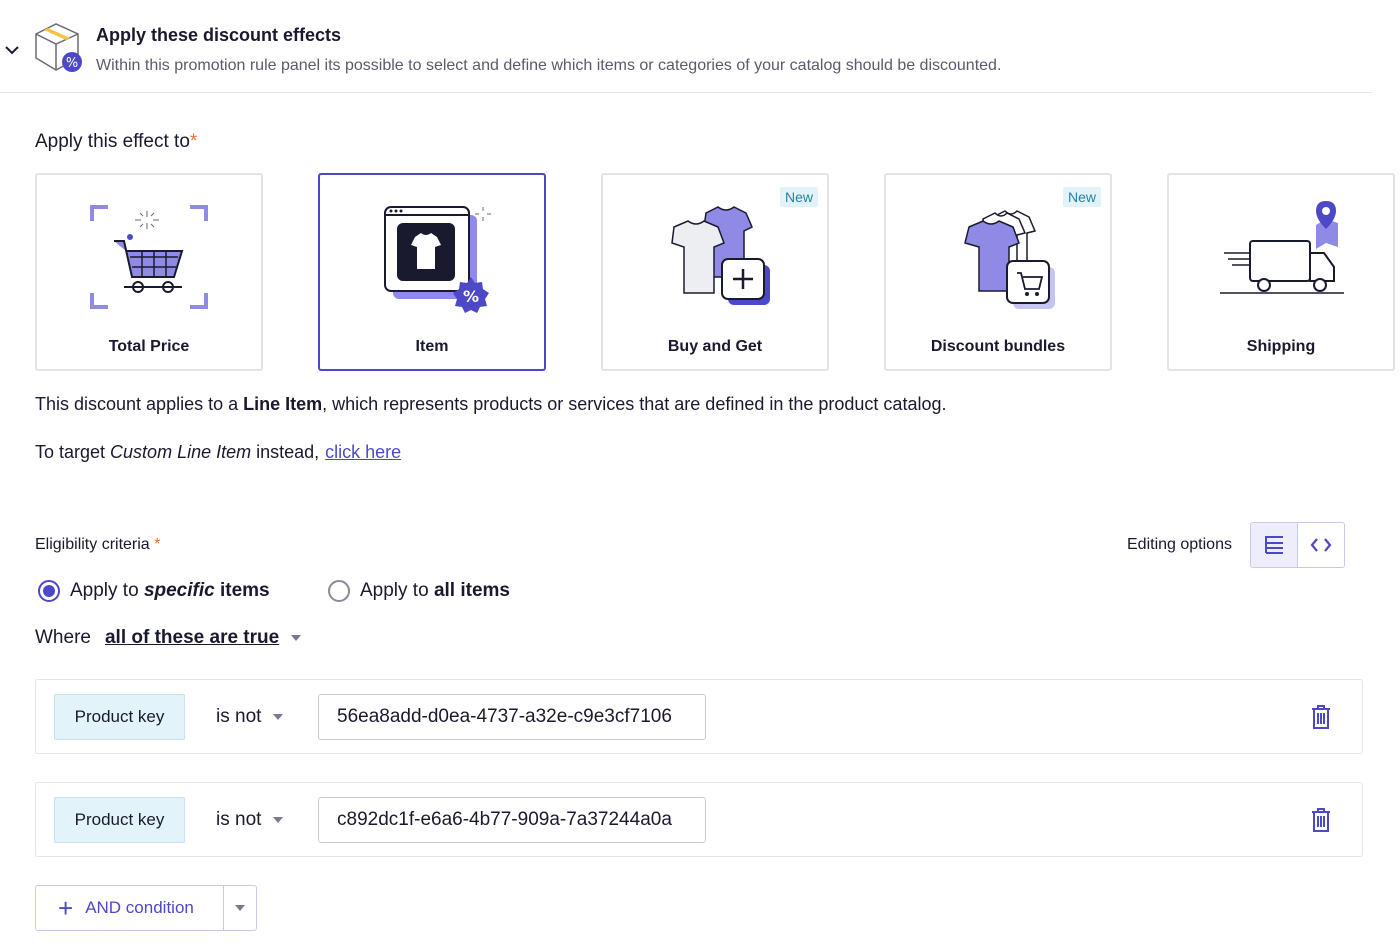  I want to click on list-tree-icon, so click(1273, 545).